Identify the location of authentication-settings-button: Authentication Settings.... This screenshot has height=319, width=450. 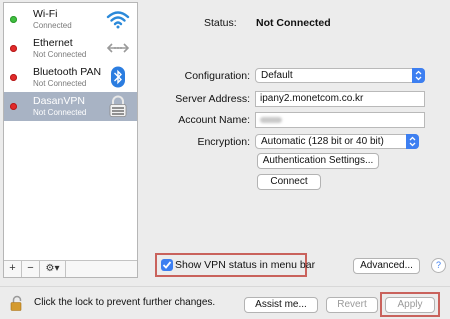
(318, 161).